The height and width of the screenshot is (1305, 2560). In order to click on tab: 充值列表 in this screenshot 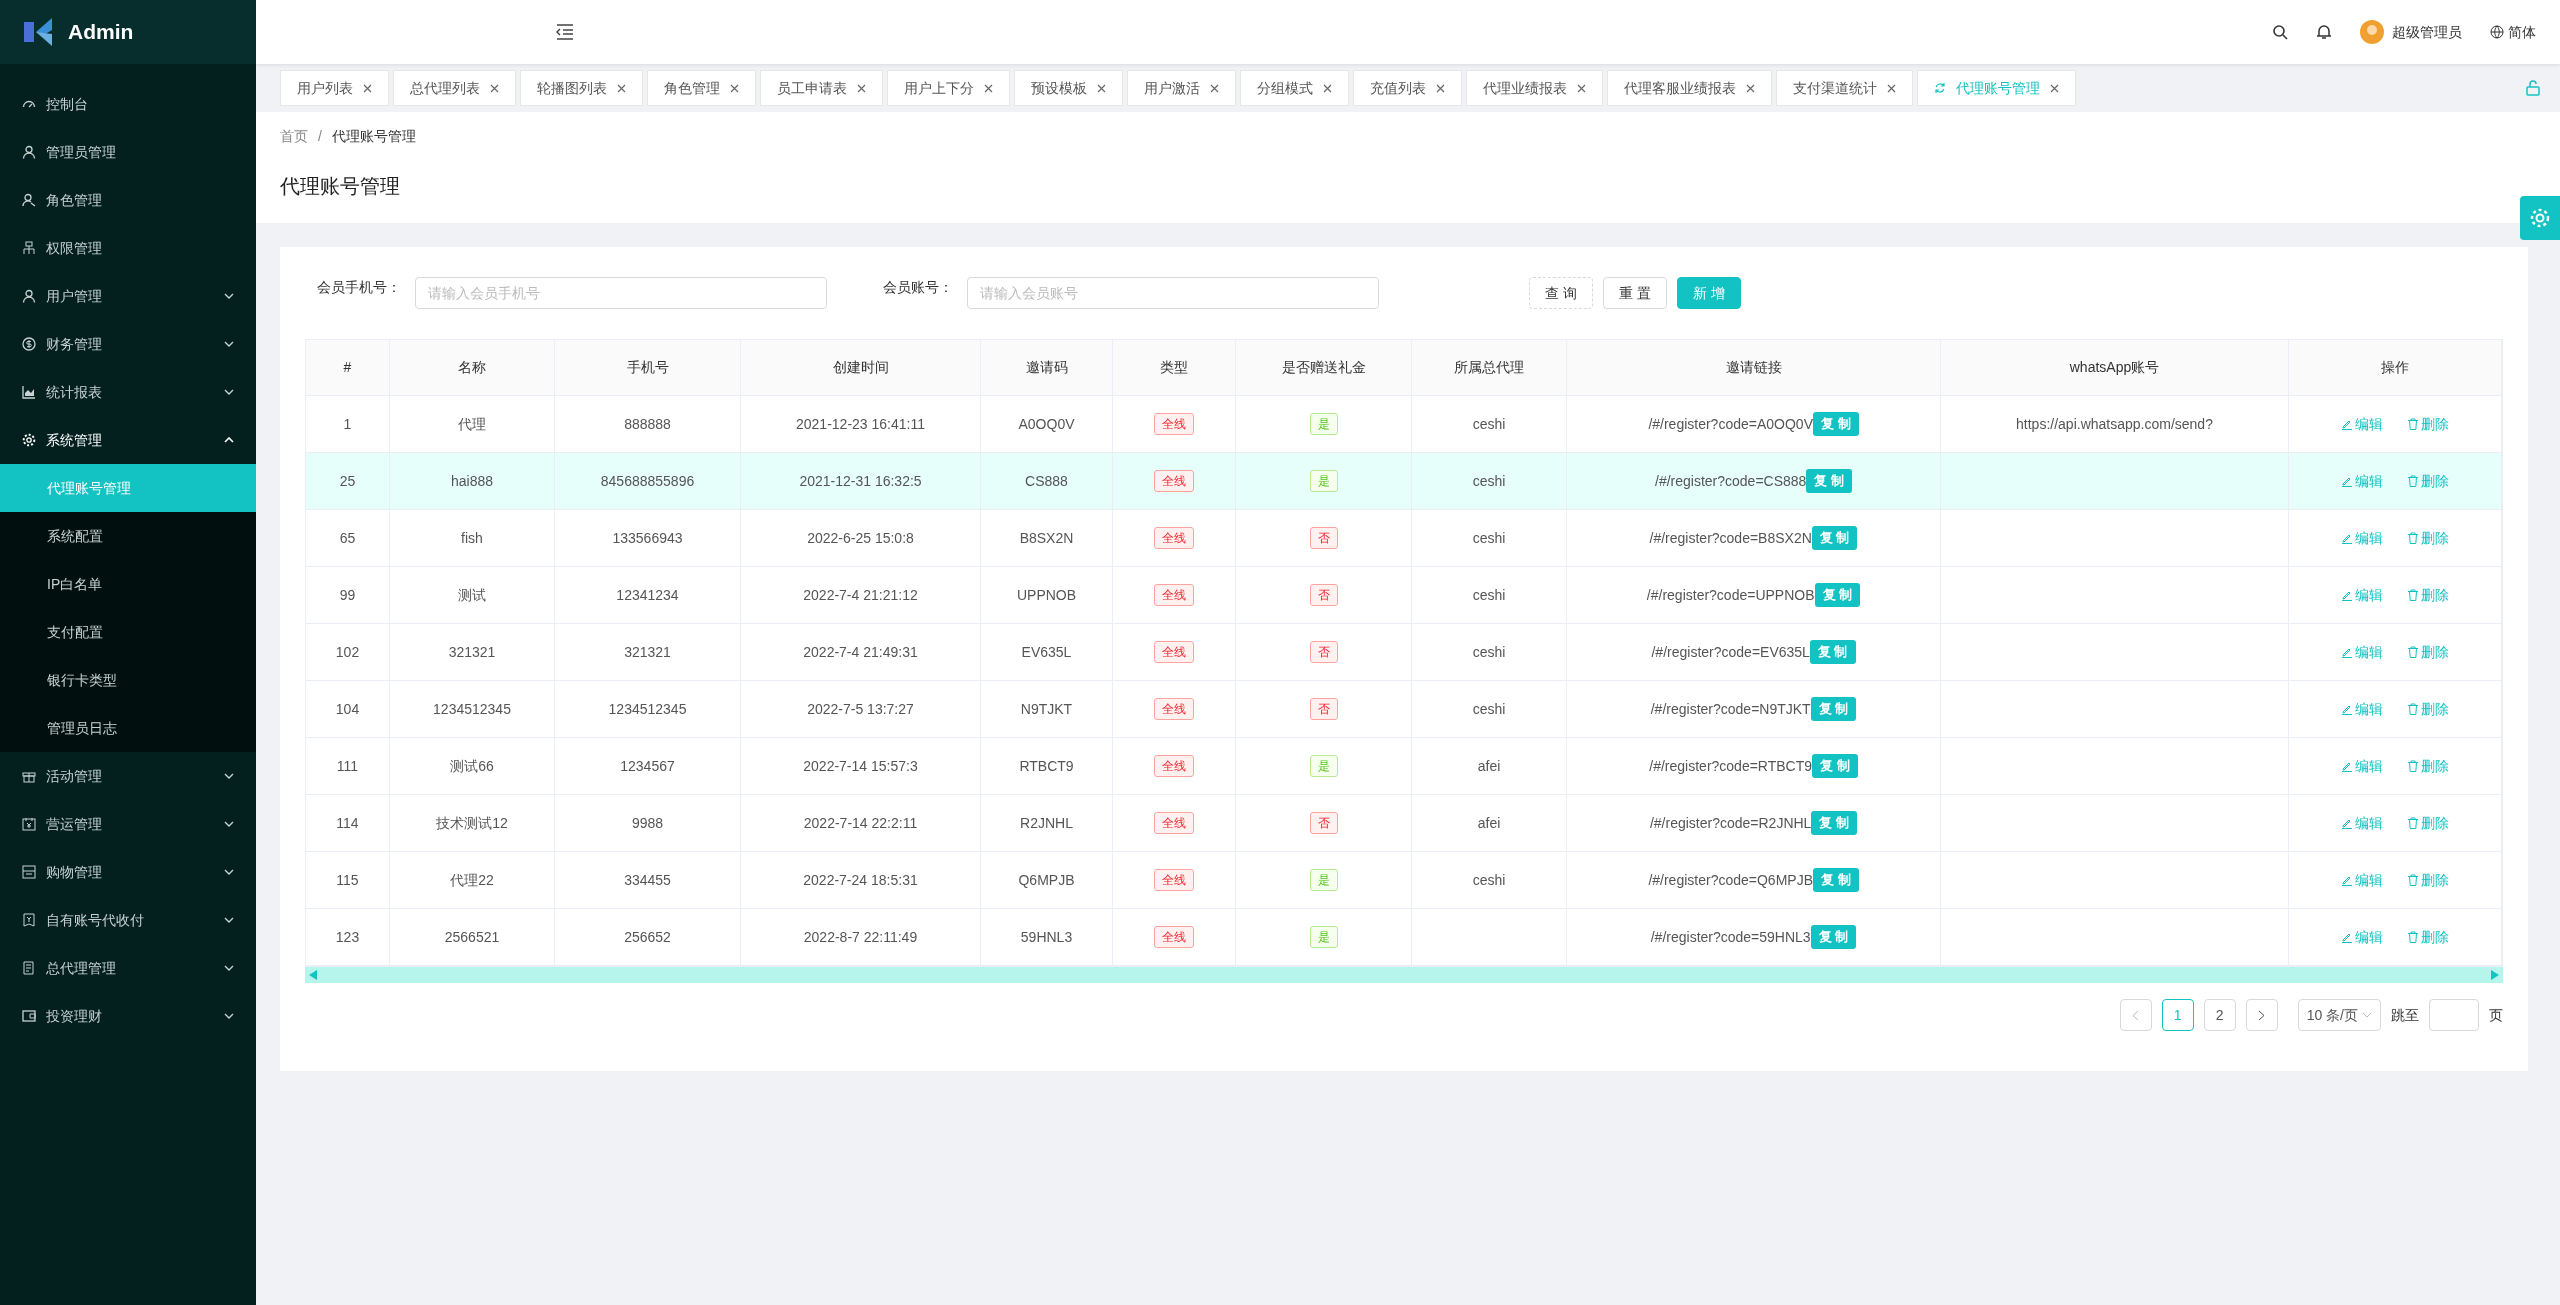, I will do `click(1407, 88)`.